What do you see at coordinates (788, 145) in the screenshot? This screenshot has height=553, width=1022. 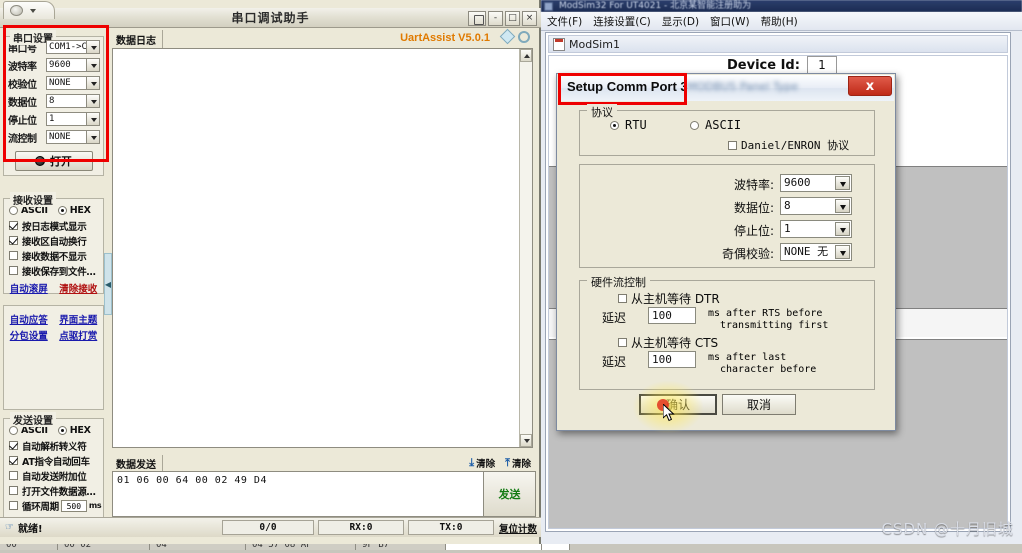 I see `daniel-enron-option: Daniel/ENRON 协议` at bounding box center [788, 145].